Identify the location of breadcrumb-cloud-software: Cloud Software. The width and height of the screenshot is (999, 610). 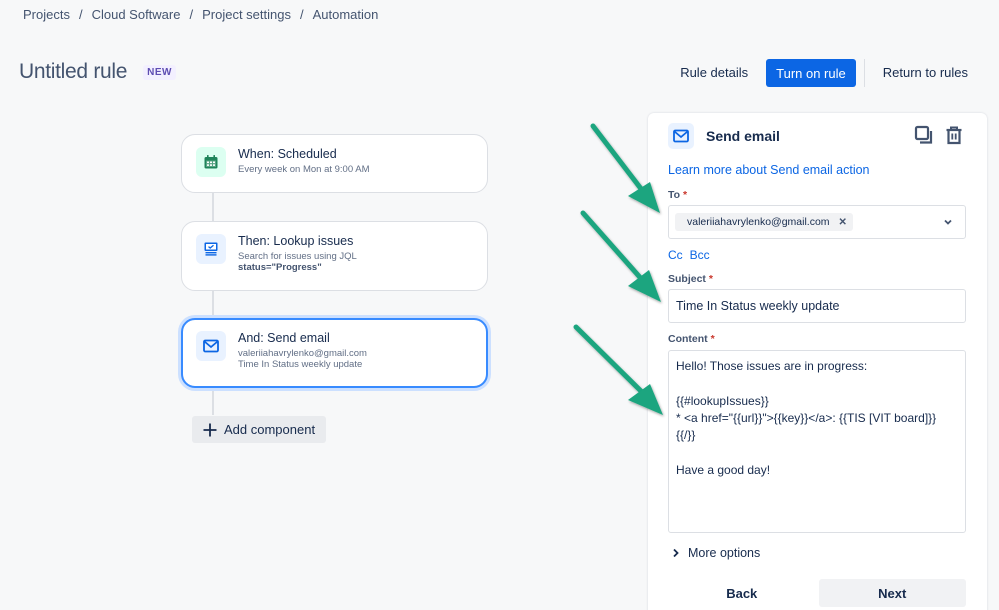
(136, 14).